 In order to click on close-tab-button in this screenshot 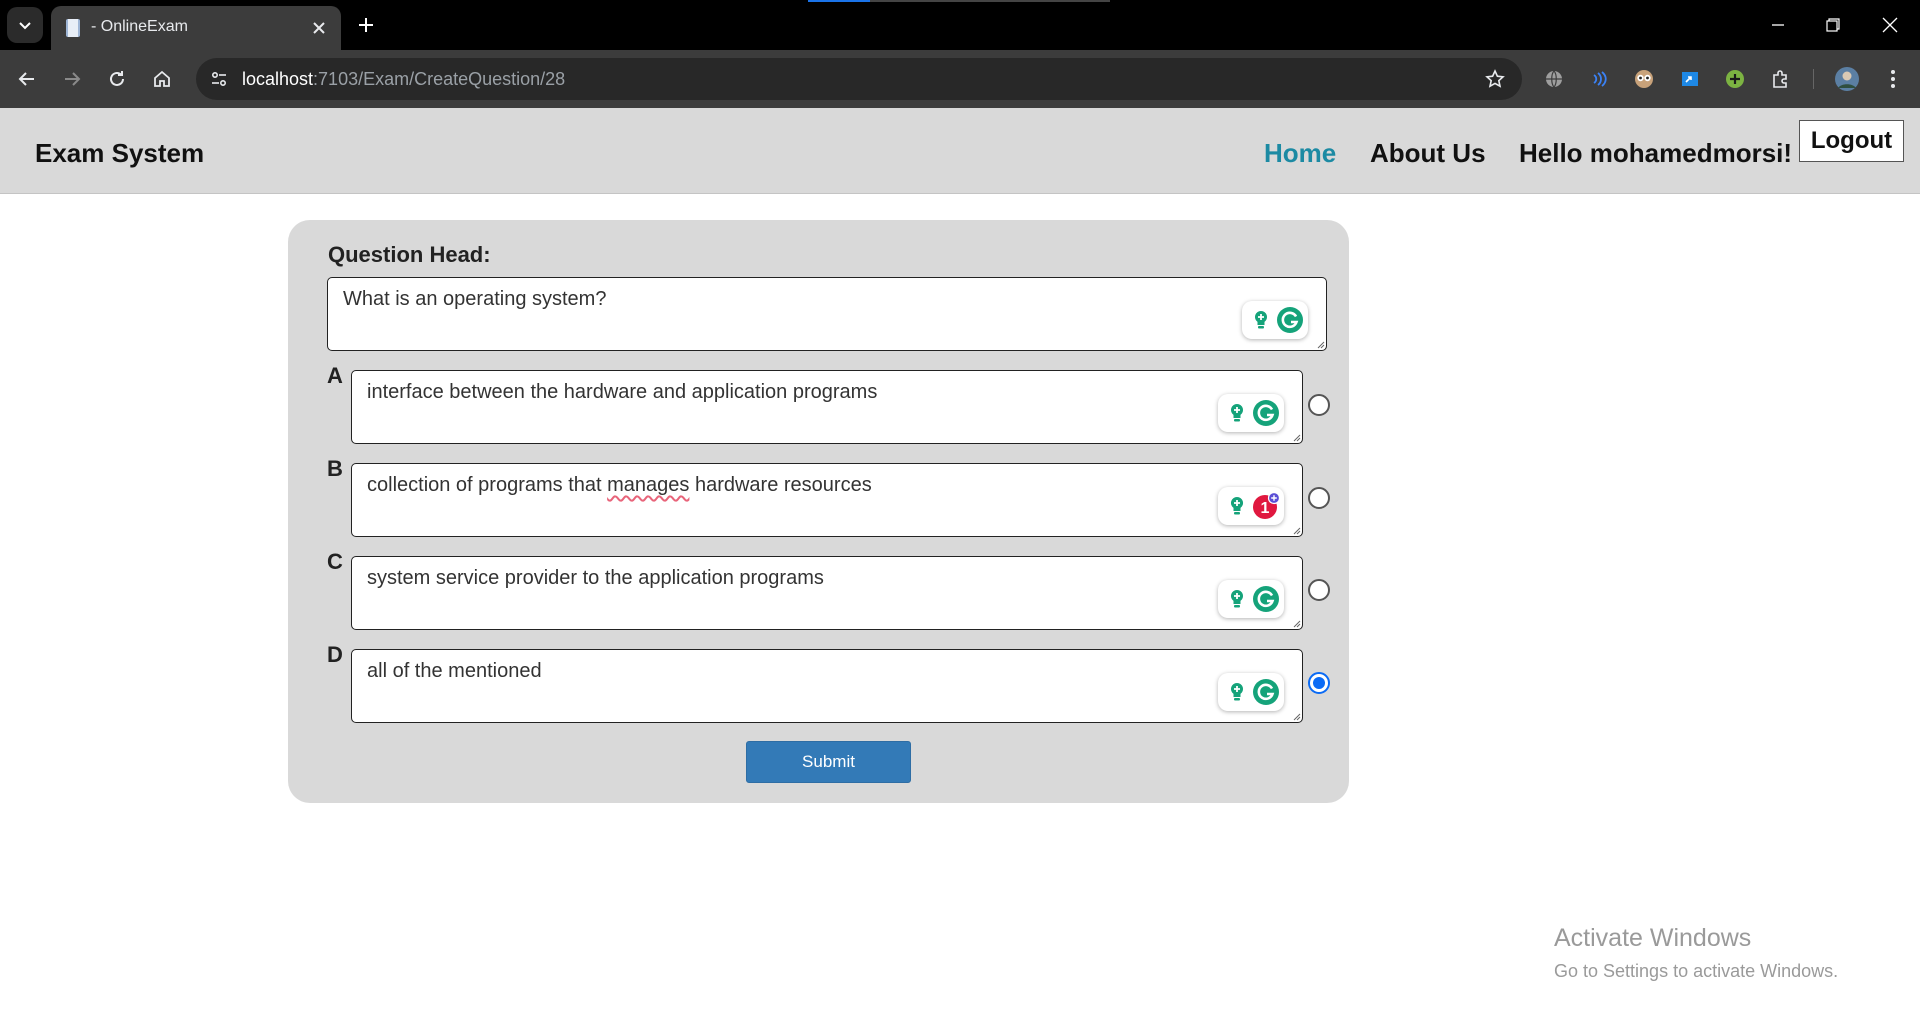, I will do `click(319, 28)`.